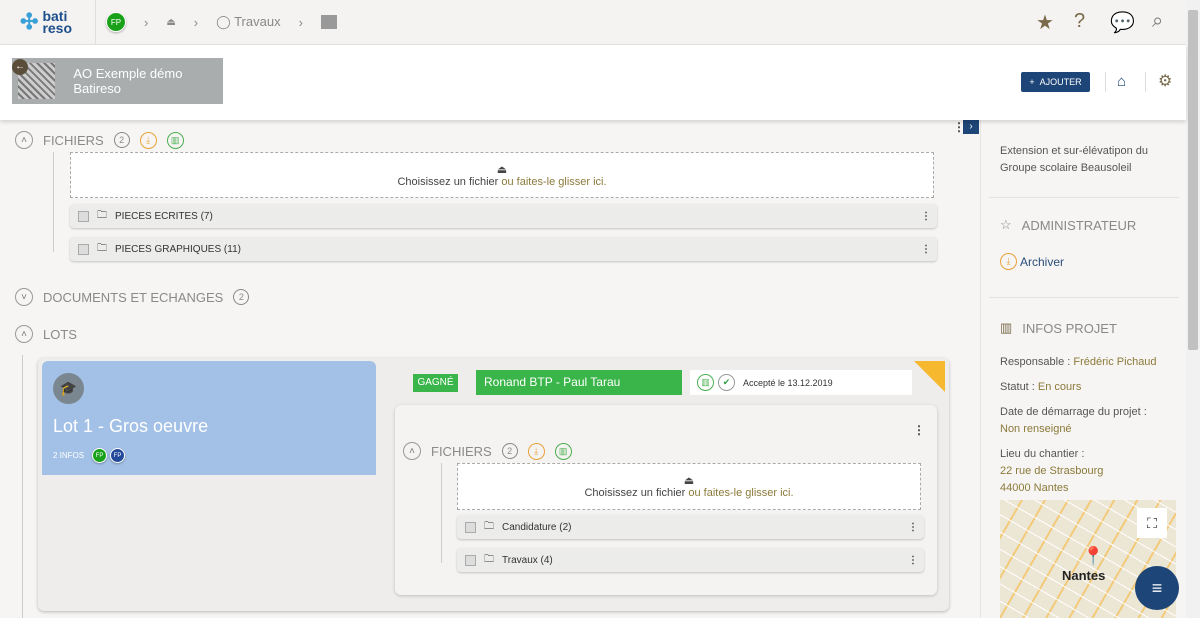  What do you see at coordinates (690, 560) in the screenshot?
I see `folder-row: 🗀 Travaux (4) ⋮` at bounding box center [690, 560].